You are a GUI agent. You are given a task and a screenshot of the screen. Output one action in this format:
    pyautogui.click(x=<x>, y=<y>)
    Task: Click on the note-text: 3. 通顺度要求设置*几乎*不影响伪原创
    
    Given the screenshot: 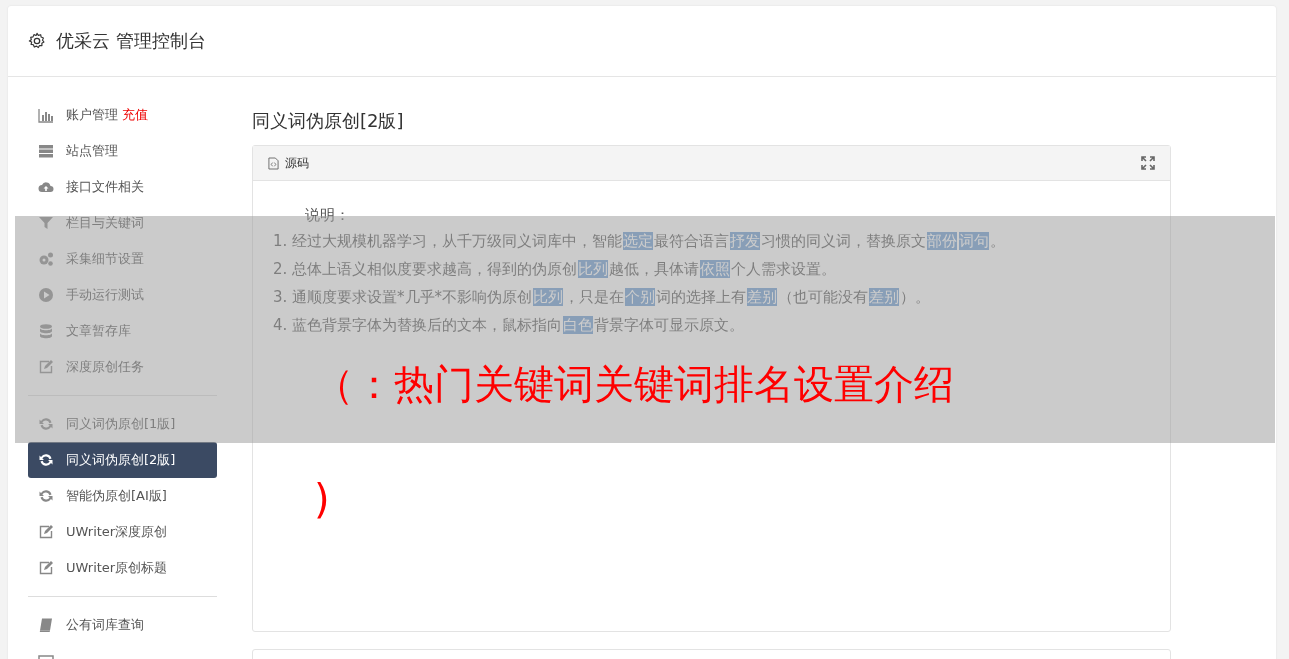 What is the action you would take?
    pyautogui.click(x=403, y=297)
    